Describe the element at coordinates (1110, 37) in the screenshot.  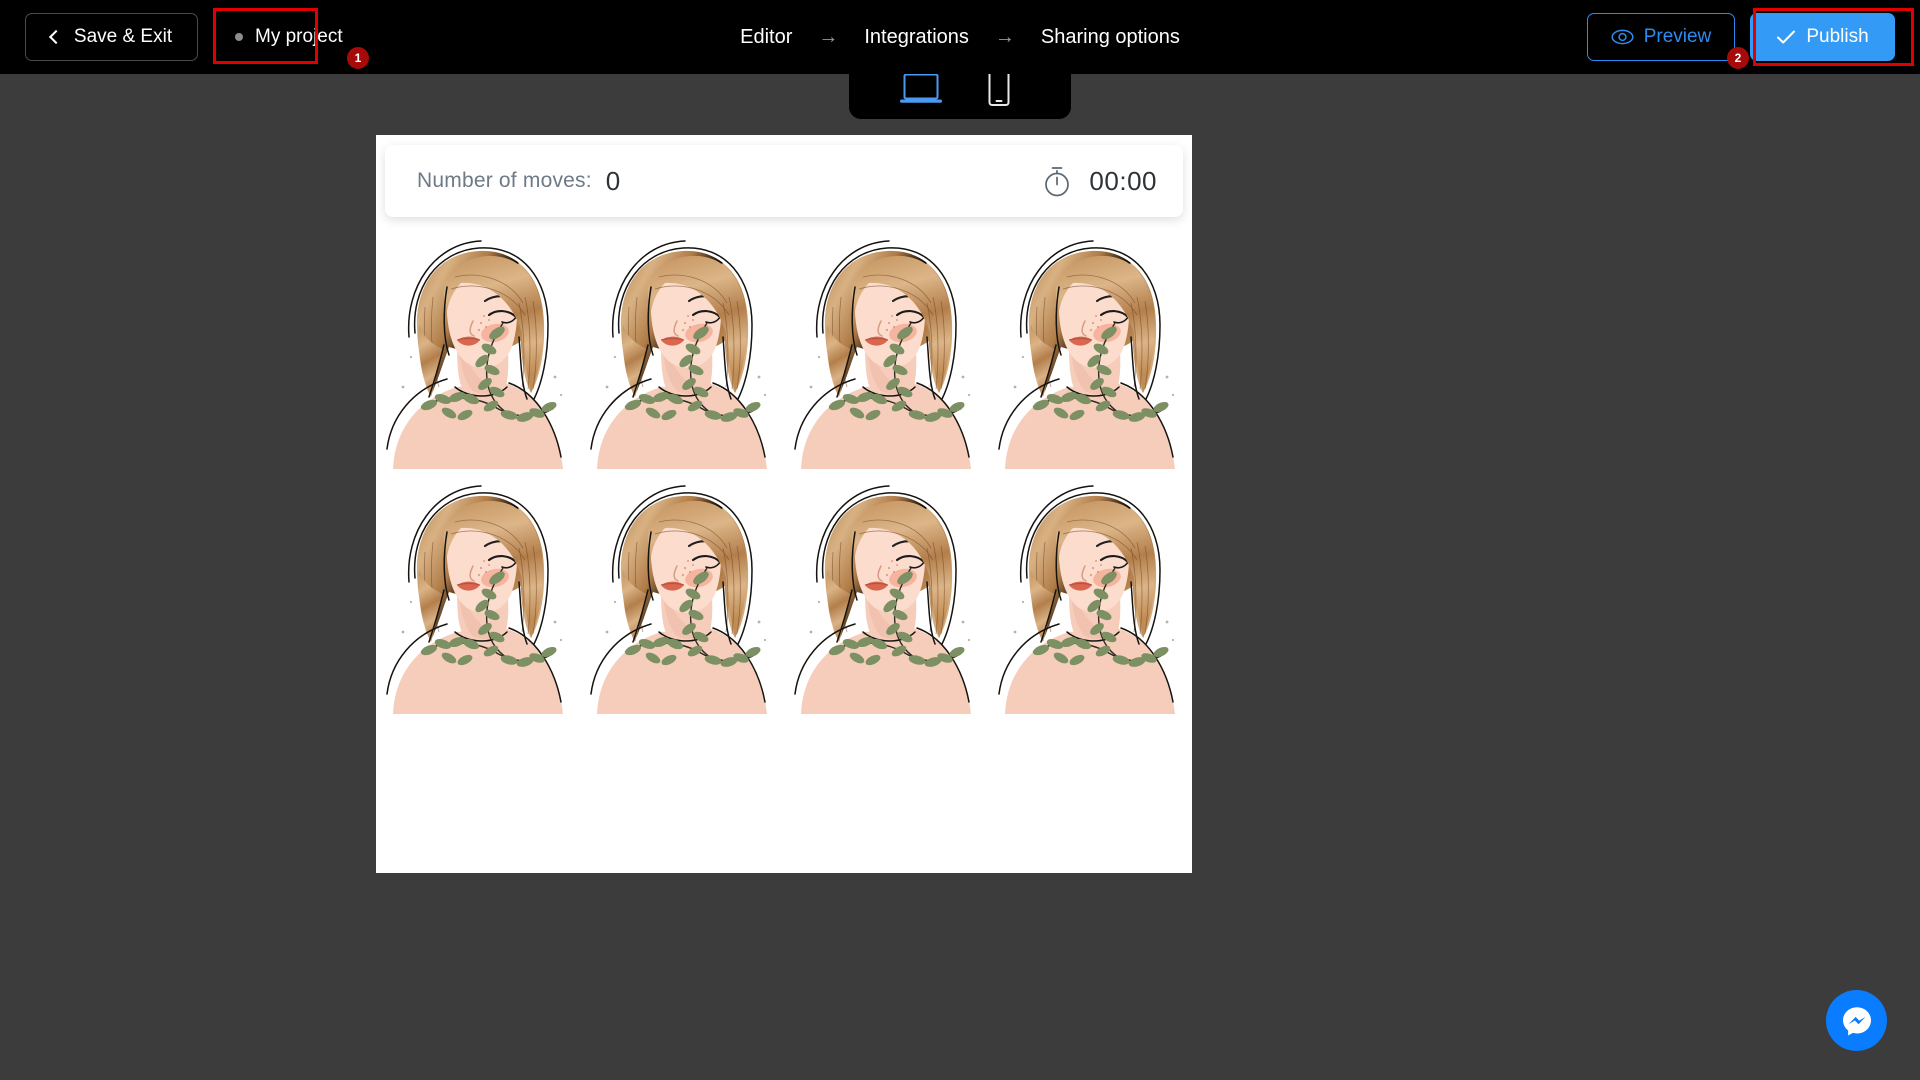
I see `breadcrumb-item-sharing-options: Sharing options` at that location.